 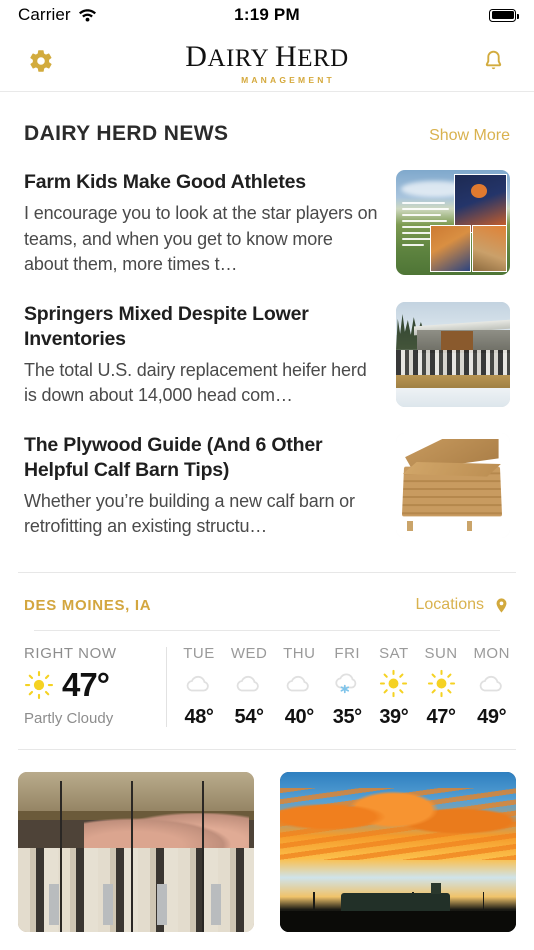 I want to click on forecast-day-name: TUE, so click(x=199, y=653).